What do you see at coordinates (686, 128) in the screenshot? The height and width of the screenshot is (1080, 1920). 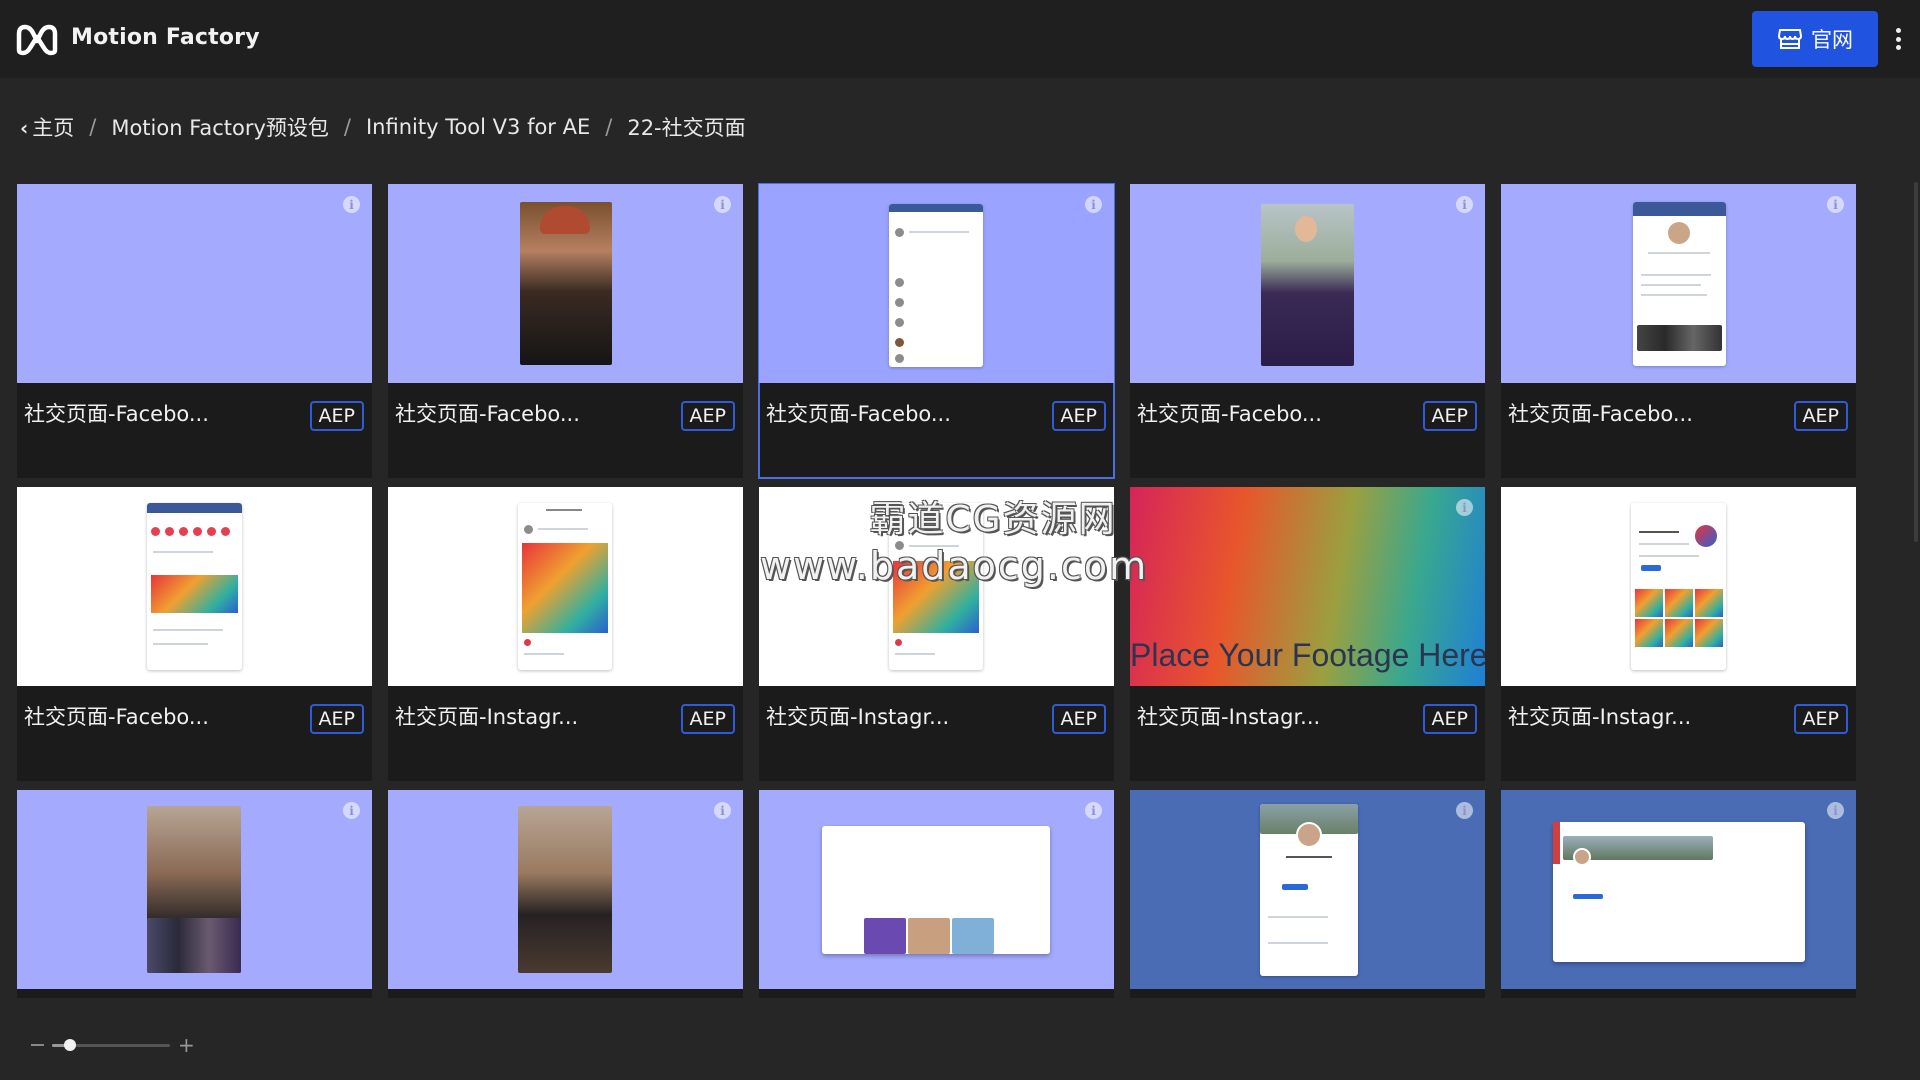 I see `breadcrumb-current: 22-社交页面` at bounding box center [686, 128].